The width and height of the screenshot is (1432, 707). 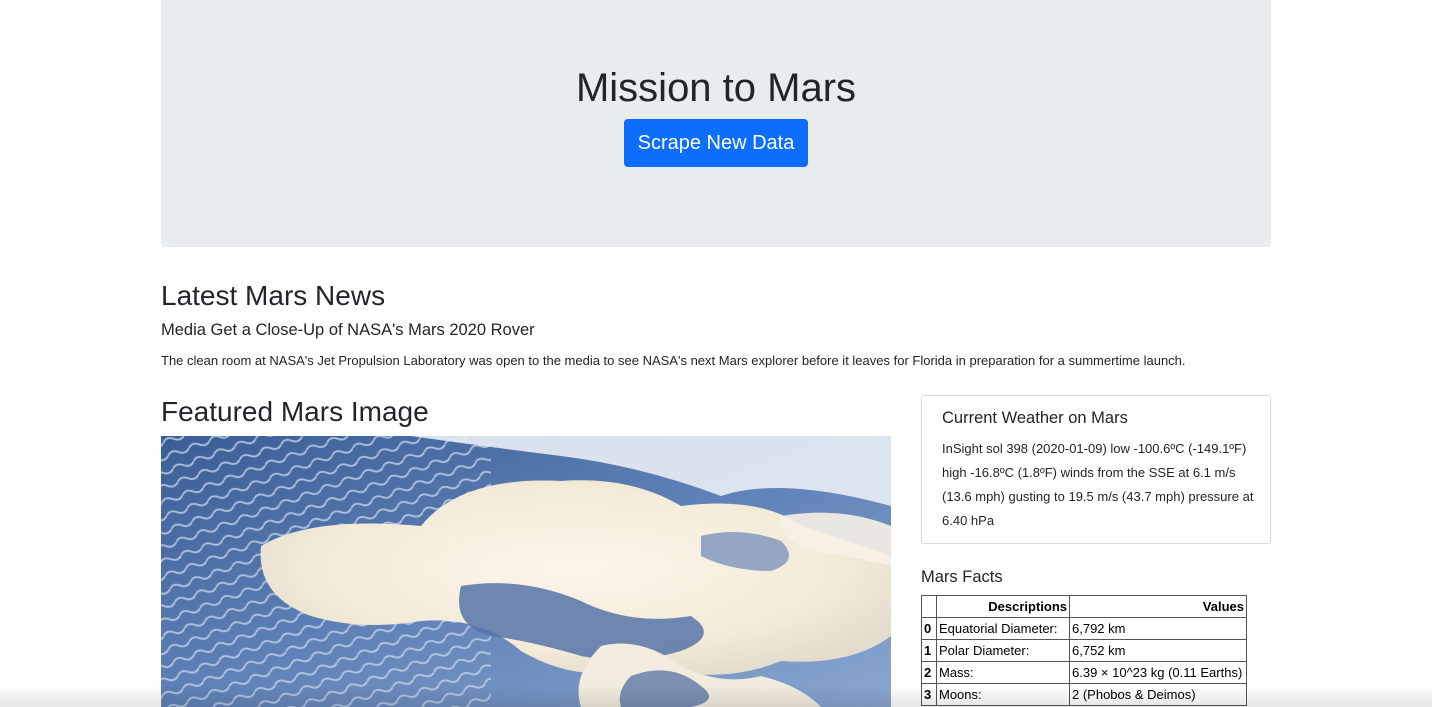 I want to click on table-row: 0 Equatorial Diameter: 6,792 km, so click(x=1084, y=628).